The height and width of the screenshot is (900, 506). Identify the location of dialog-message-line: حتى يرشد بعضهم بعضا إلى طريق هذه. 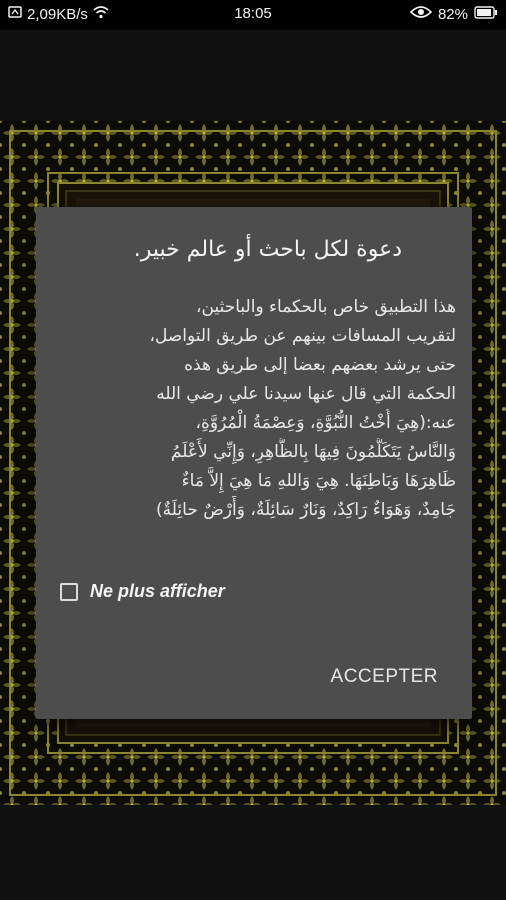
(320, 365).